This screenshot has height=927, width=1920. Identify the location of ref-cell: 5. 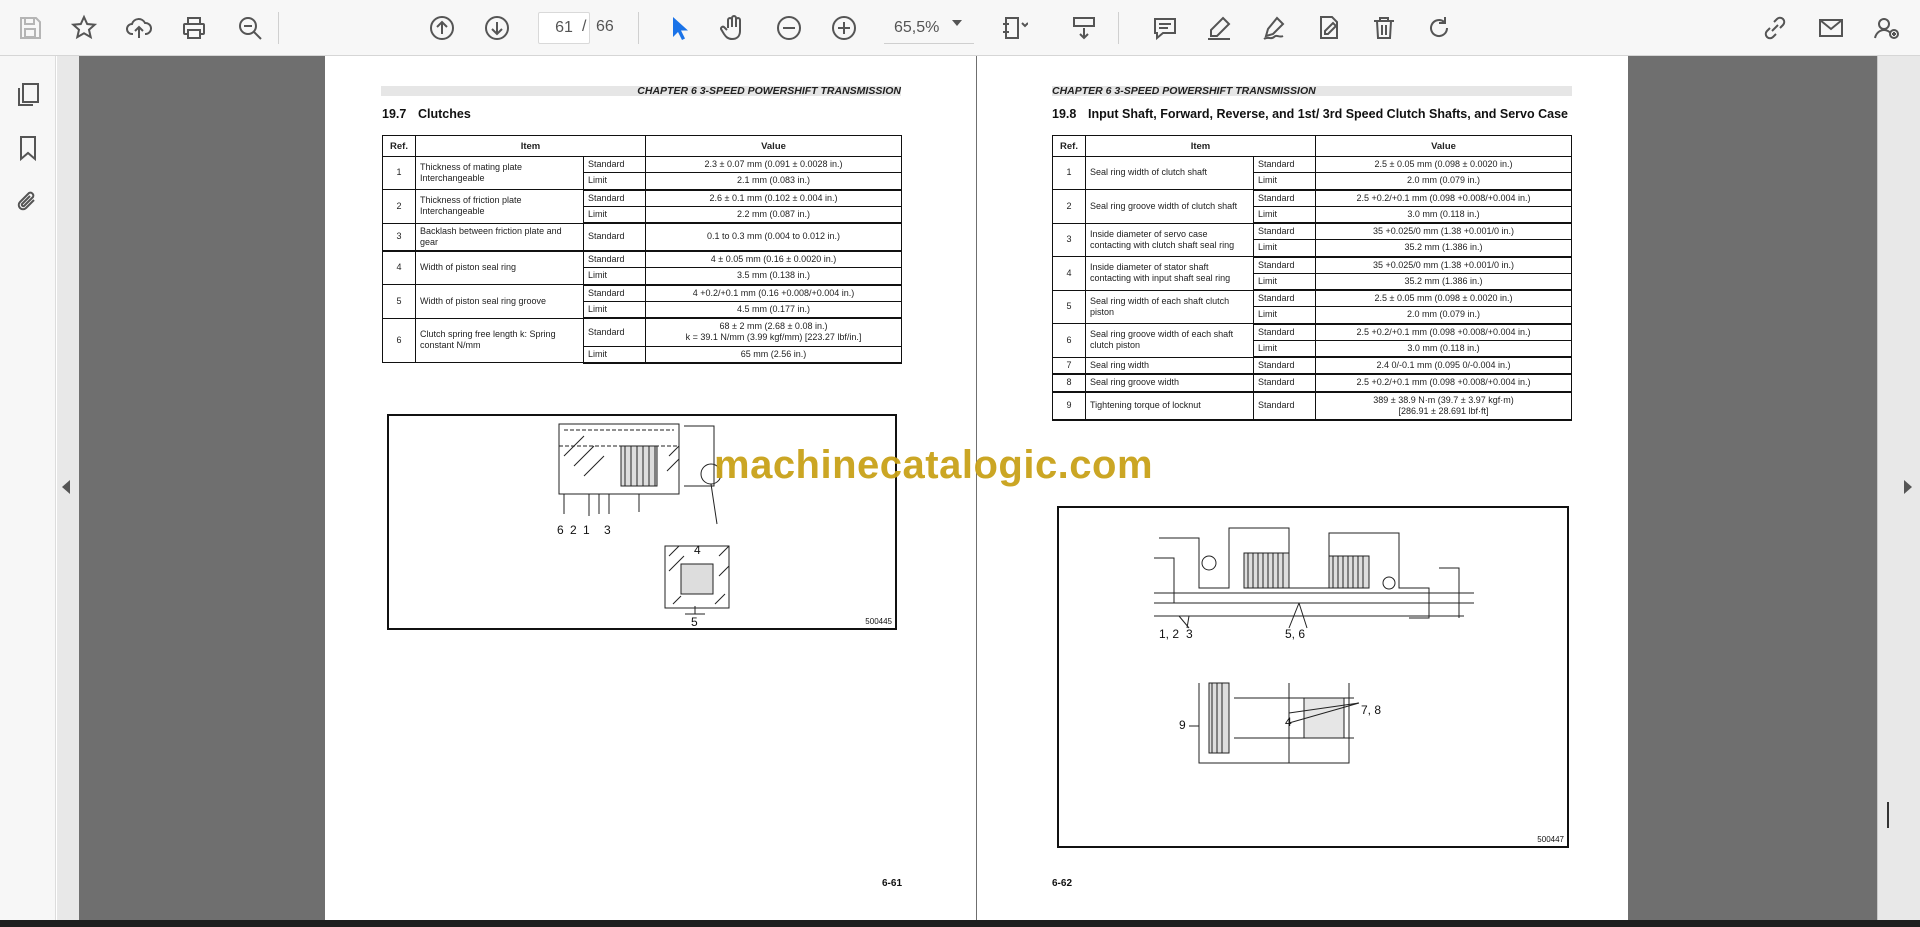
(1069, 306).